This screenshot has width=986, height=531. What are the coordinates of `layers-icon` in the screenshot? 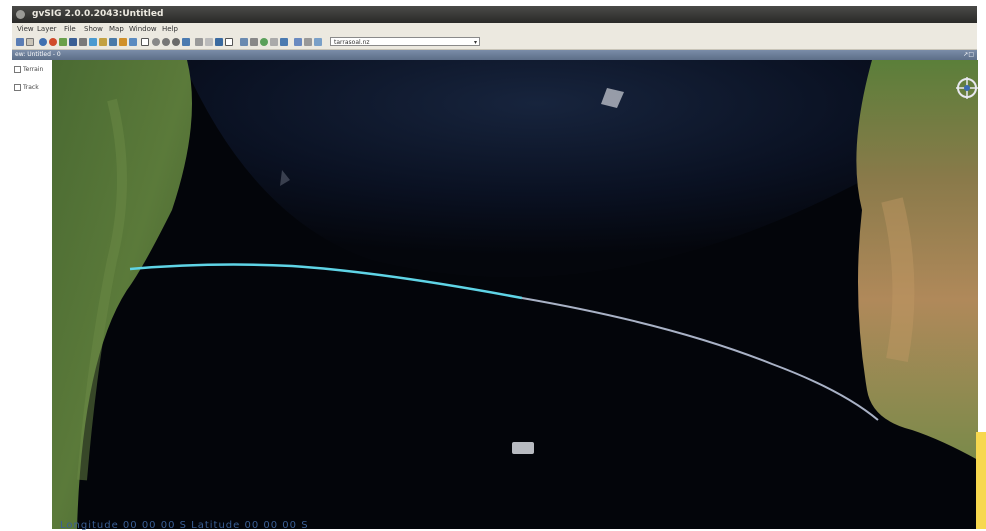 It's located at (63, 42).